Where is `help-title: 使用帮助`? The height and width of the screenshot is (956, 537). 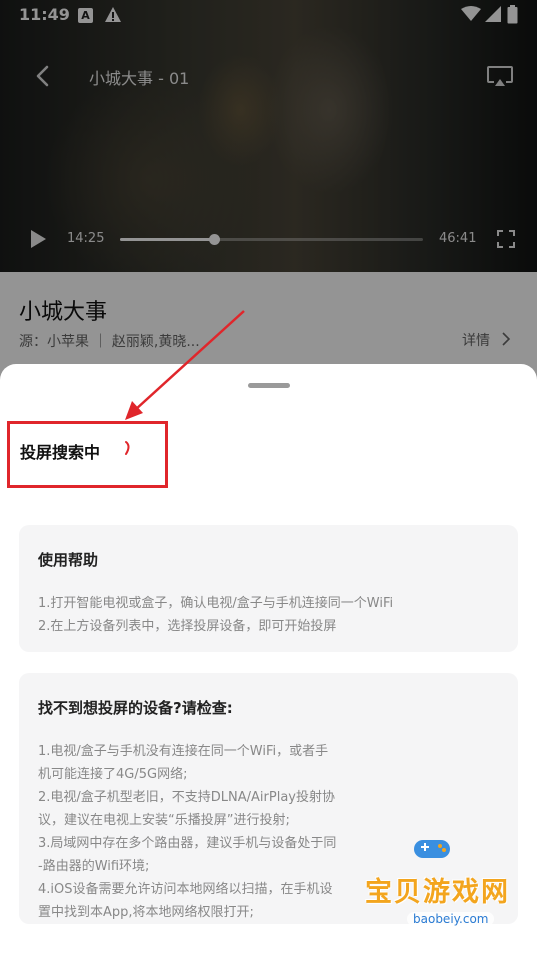
help-title: 使用帮助 is located at coordinates (68, 560).